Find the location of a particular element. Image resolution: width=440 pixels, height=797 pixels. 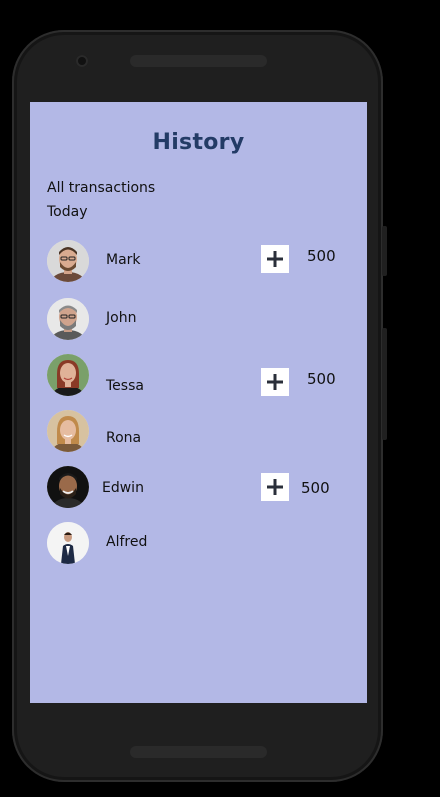

avatar-john is located at coordinates (68, 319).